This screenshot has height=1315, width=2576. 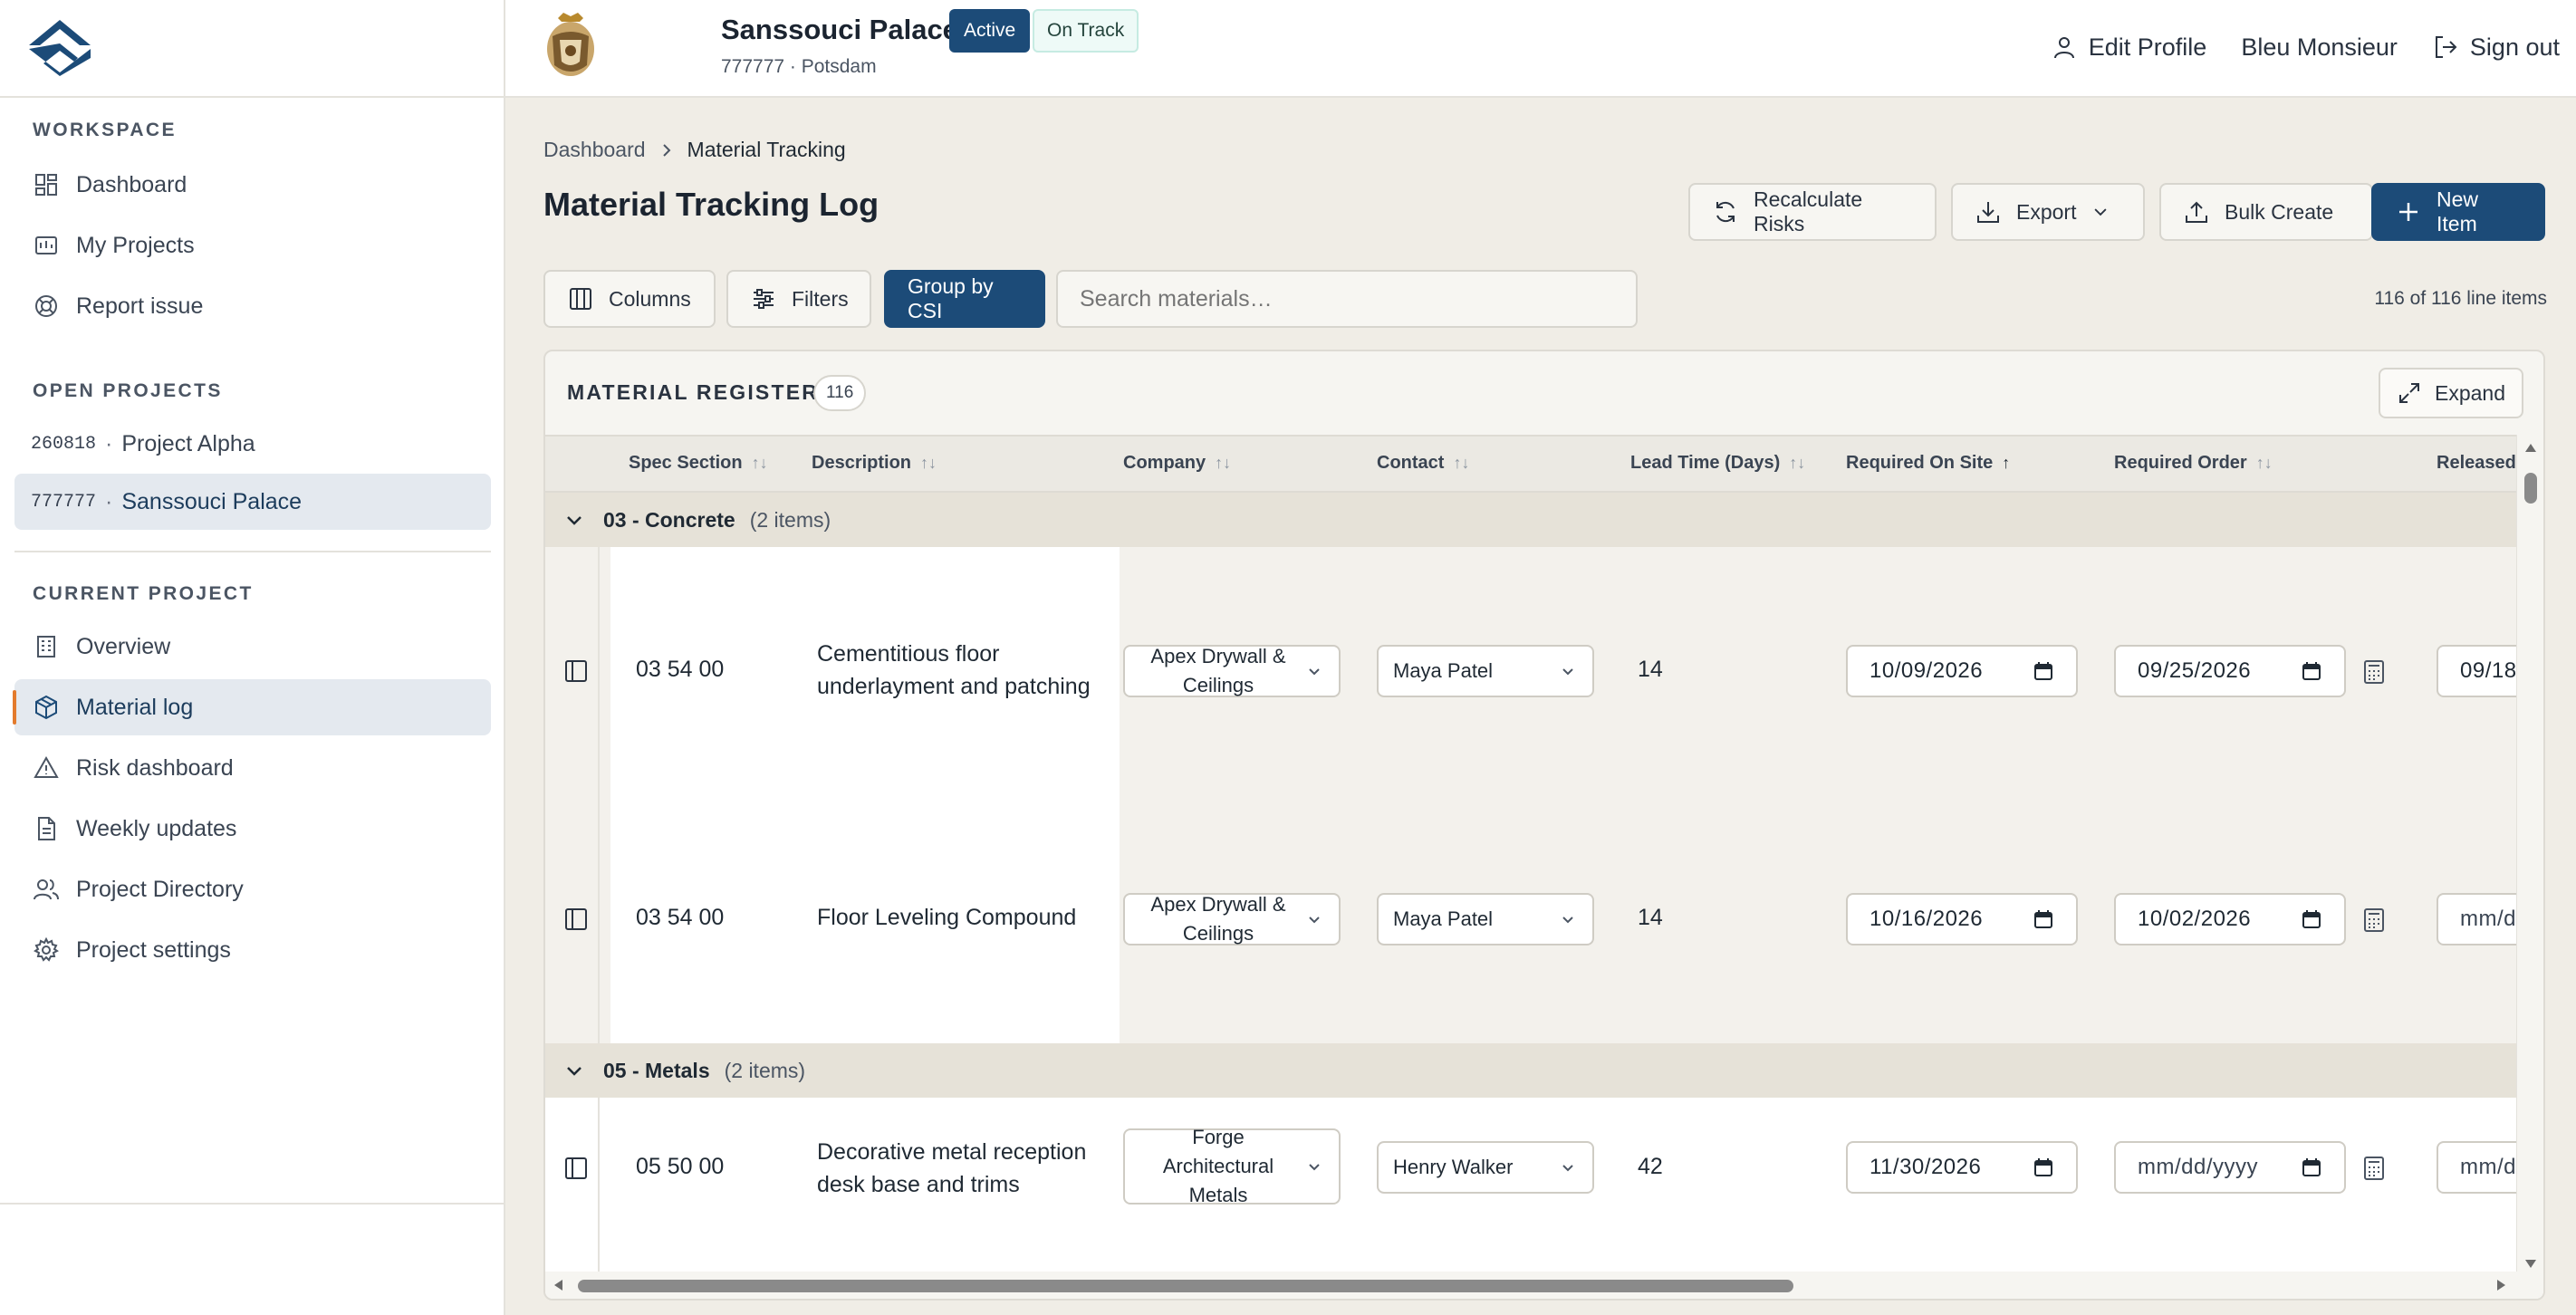 I want to click on row-gutter, so click(x=572, y=1186).